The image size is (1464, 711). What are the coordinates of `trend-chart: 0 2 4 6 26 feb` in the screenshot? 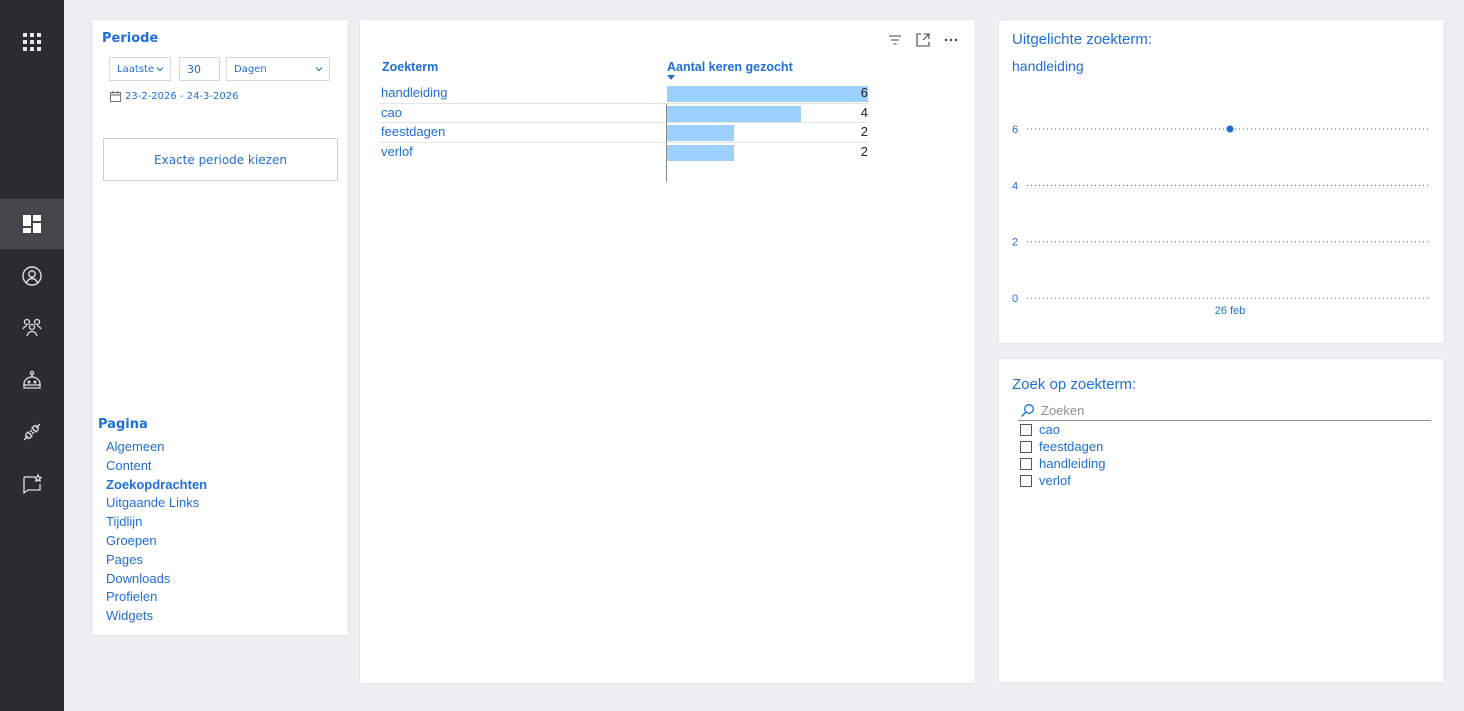 It's located at (1220, 220).